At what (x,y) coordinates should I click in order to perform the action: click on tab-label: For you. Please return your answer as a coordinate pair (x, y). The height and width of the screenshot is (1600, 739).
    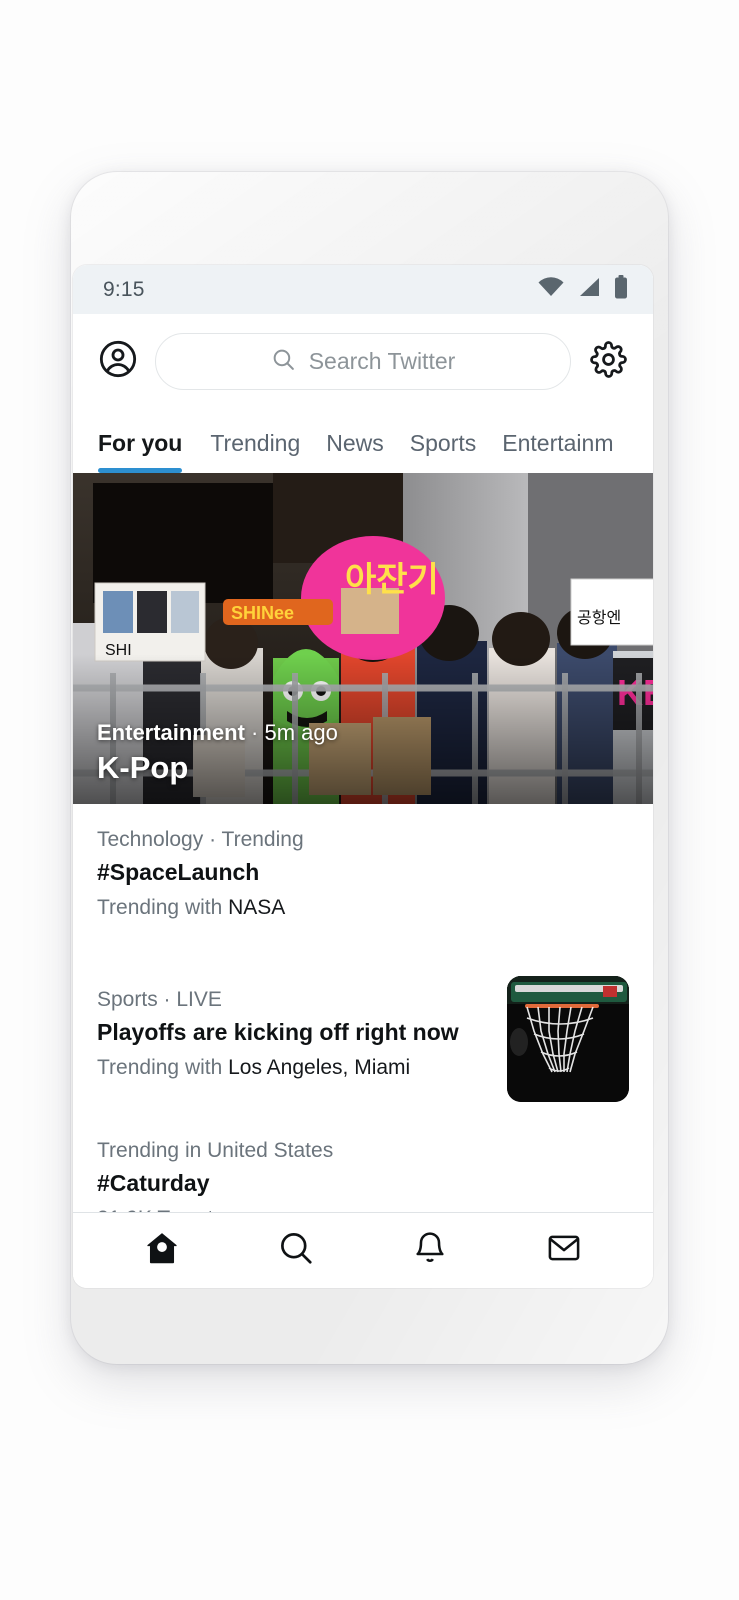
    Looking at the image, I should click on (140, 443).